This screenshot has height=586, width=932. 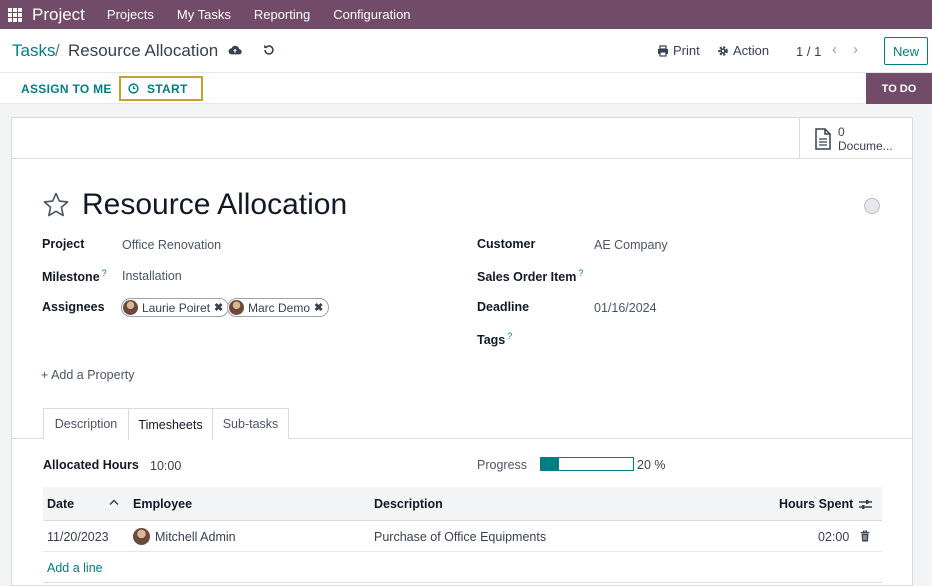 I want to click on milestone-label-text: Milestone, so click(x=71, y=277).